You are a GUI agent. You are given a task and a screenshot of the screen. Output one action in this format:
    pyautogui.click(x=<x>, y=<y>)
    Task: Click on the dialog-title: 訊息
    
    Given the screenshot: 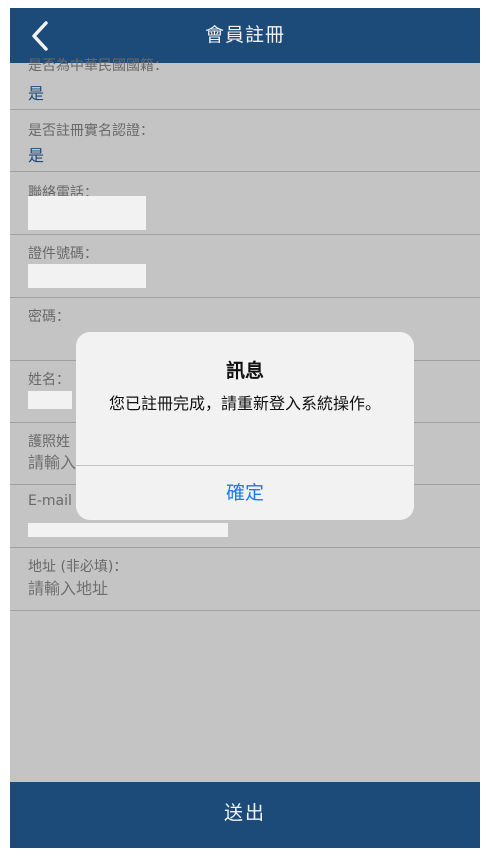 What is the action you would take?
    pyautogui.click(x=244, y=371)
    